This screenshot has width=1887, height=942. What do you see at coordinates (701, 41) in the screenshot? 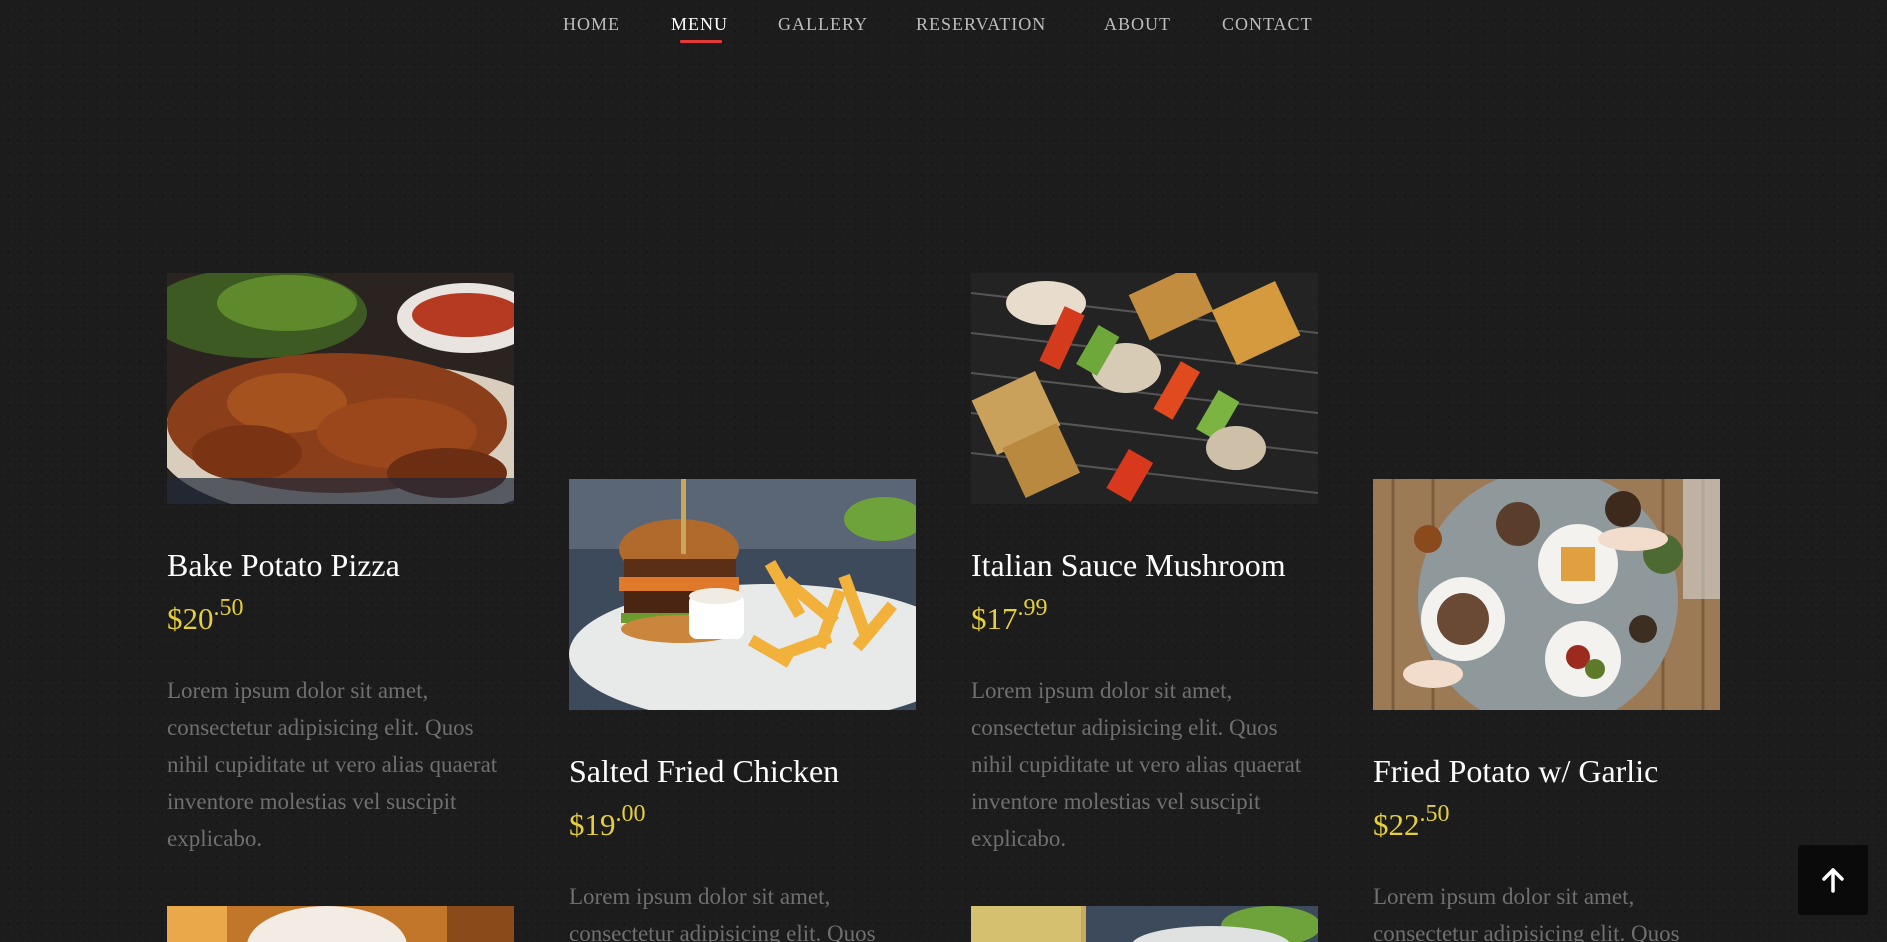
I see `active-nav-underline` at bounding box center [701, 41].